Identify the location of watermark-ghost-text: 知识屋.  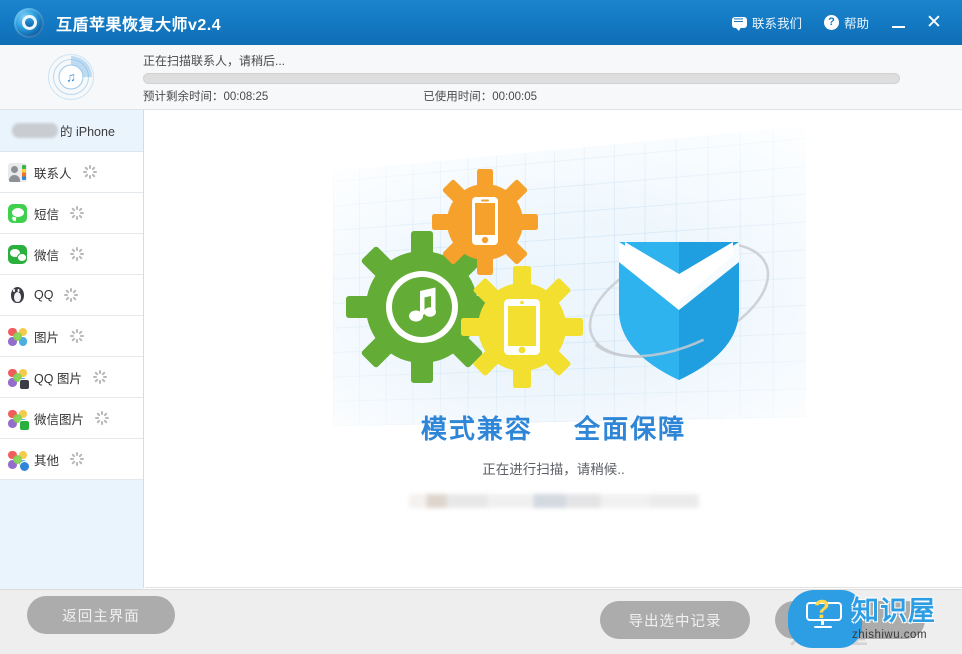
(829, 634).